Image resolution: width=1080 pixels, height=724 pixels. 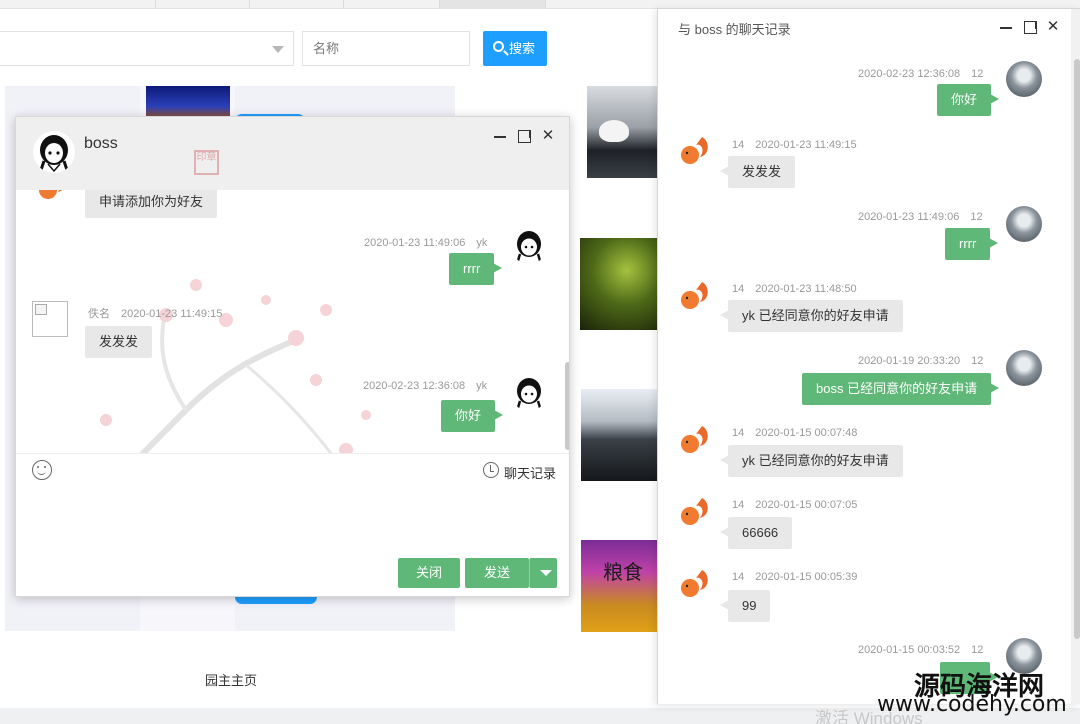 I want to click on search-button: 搜索, so click(x=515, y=48).